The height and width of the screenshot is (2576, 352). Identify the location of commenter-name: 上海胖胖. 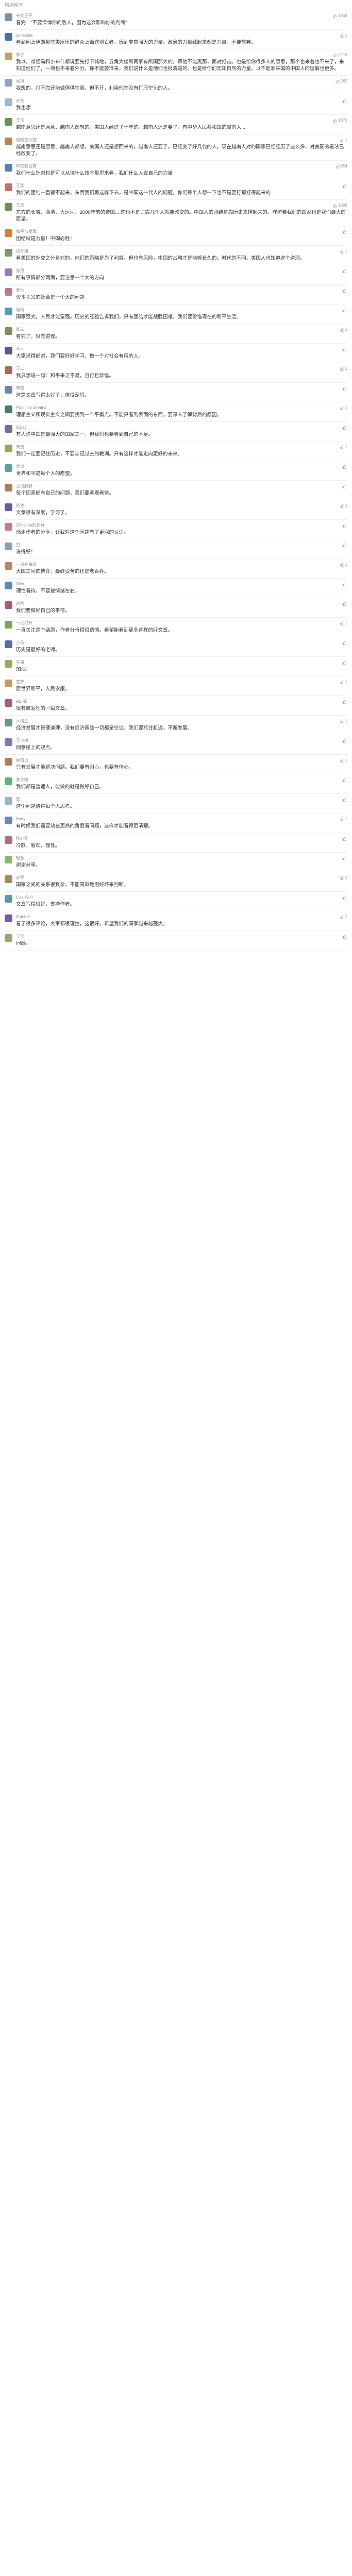
(24, 486).